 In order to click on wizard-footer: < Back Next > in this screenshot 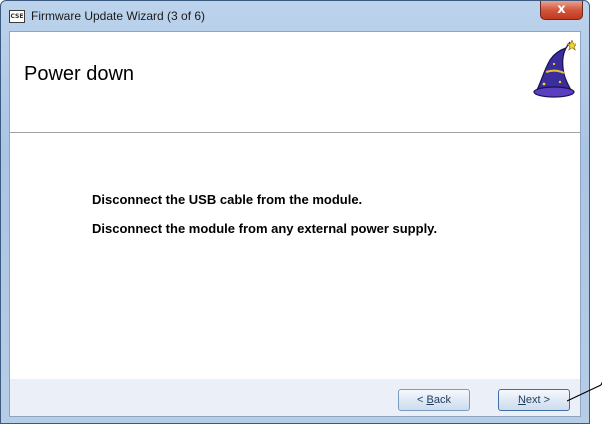, I will do `click(295, 397)`.